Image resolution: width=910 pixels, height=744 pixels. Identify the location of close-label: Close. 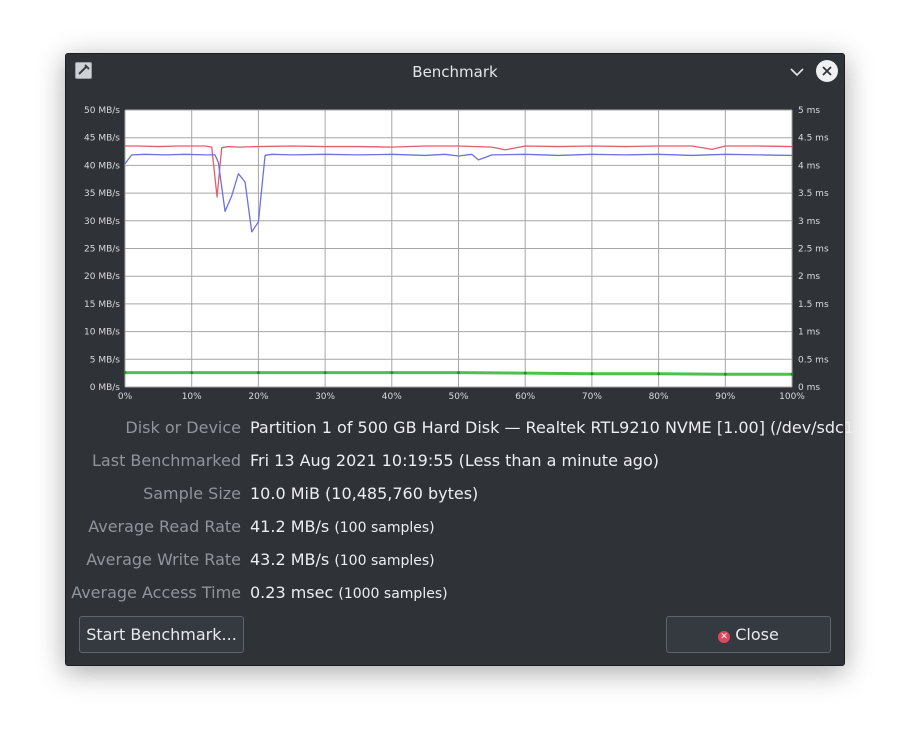
(757, 634).